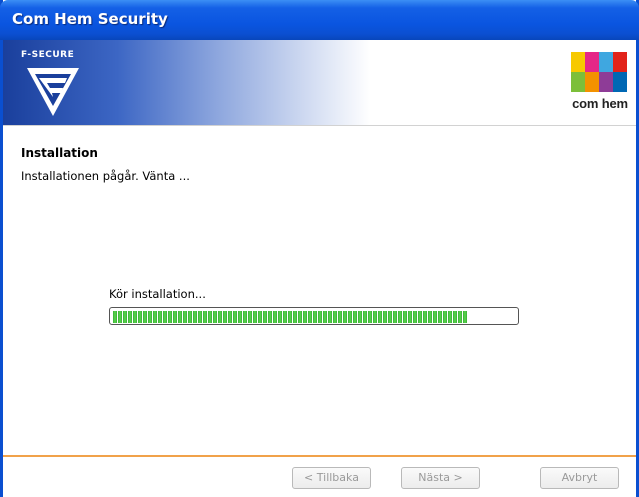 Image resolution: width=639 pixels, height=497 pixels. What do you see at coordinates (59, 153) in the screenshot?
I see `page-heading: Installation` at bounding box center [59, 153].